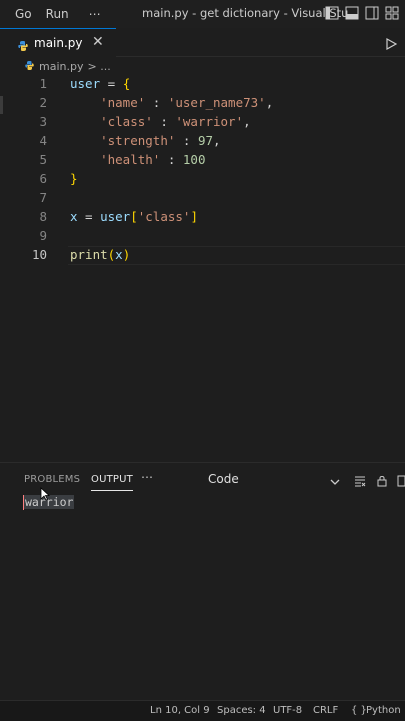  I want to click on token-brace: {, so click(126, 83).